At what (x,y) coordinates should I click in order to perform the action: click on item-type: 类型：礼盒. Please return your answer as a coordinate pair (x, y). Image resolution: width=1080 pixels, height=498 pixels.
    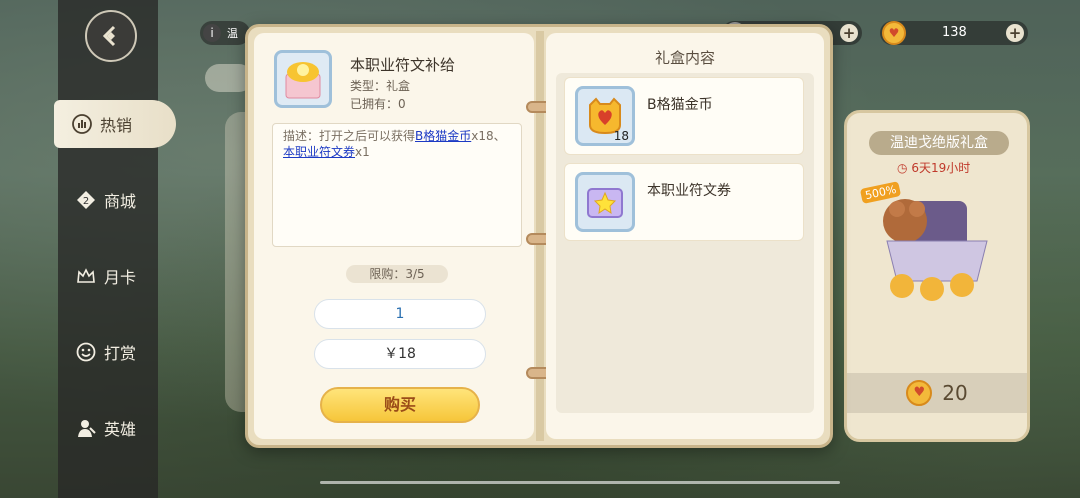
    Looking at the image, I should click on (380, 86).